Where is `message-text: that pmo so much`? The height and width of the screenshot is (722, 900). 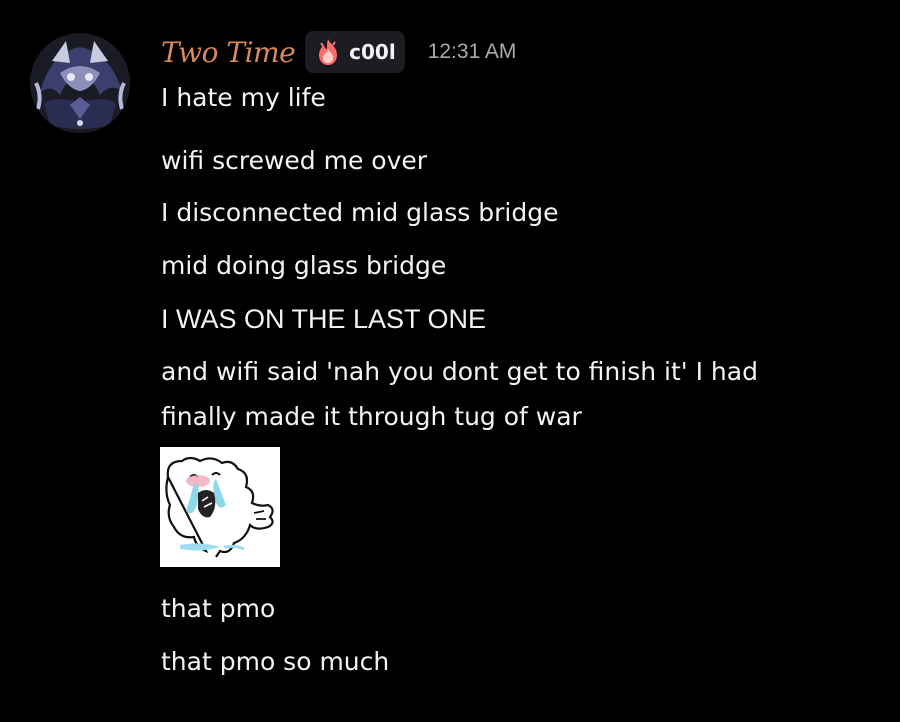 message-text: that pmo so much is located at coordinates (275, 661).